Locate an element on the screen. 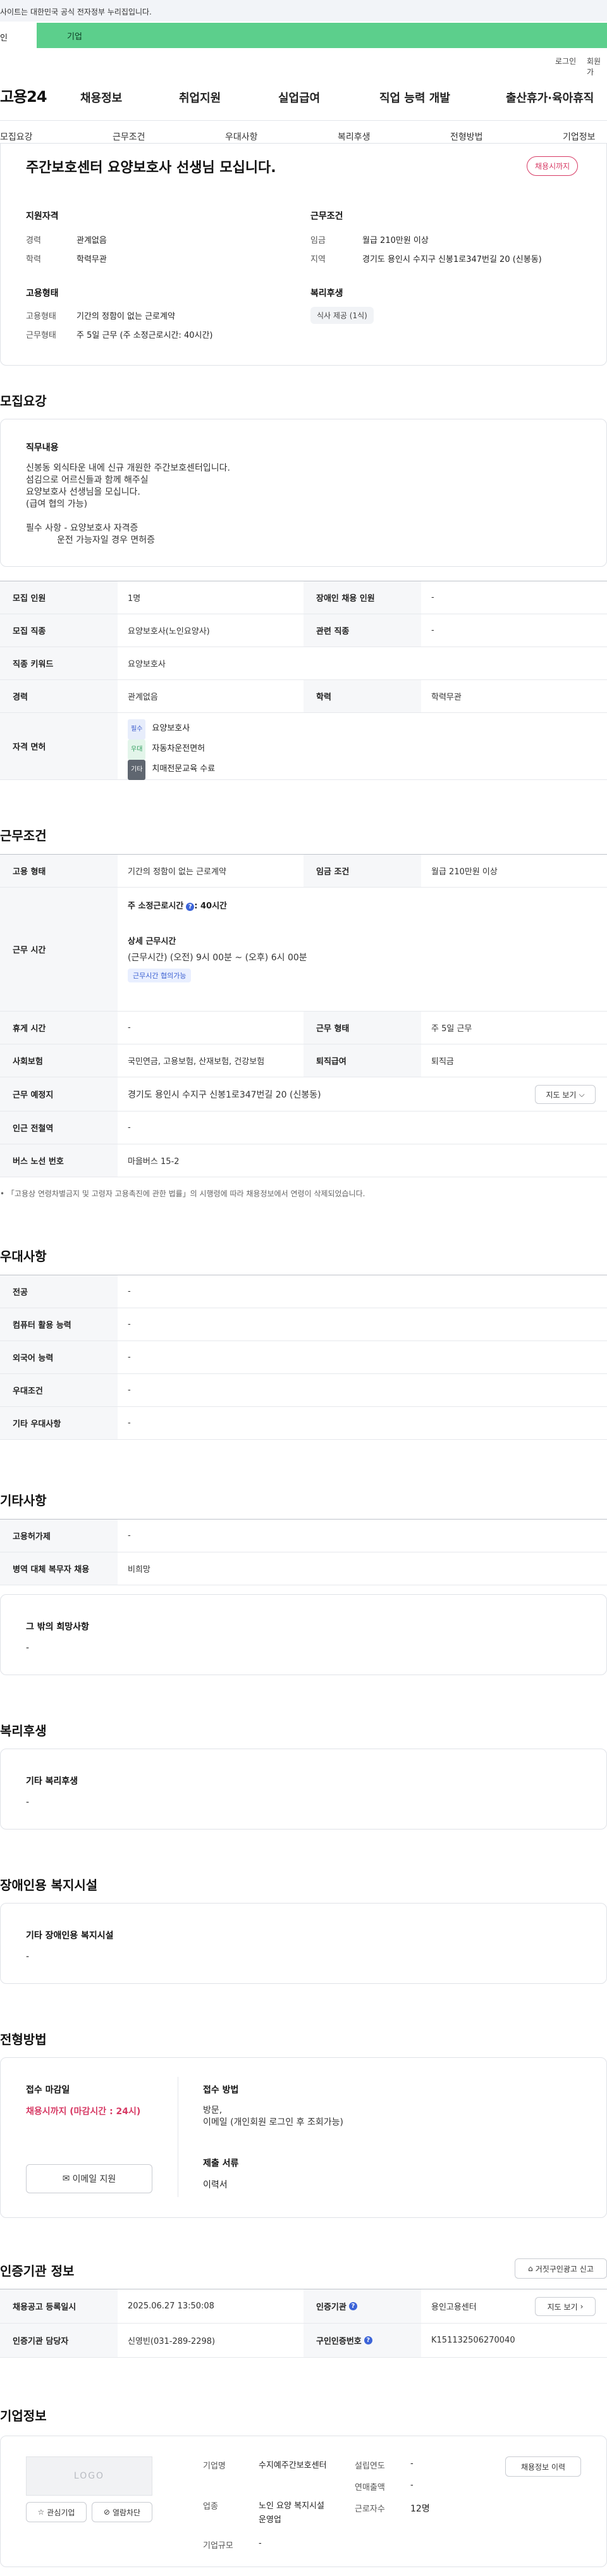 The image size is (607, 2576). license-name: 요양보호사 is located at coordinates (171, 728).